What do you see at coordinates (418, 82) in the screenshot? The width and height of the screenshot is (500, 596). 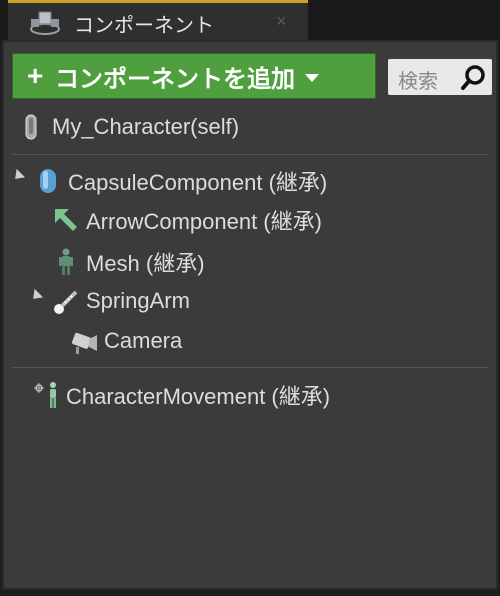 I see `search-placeholder: 検索` at bounding box center [418, 82].